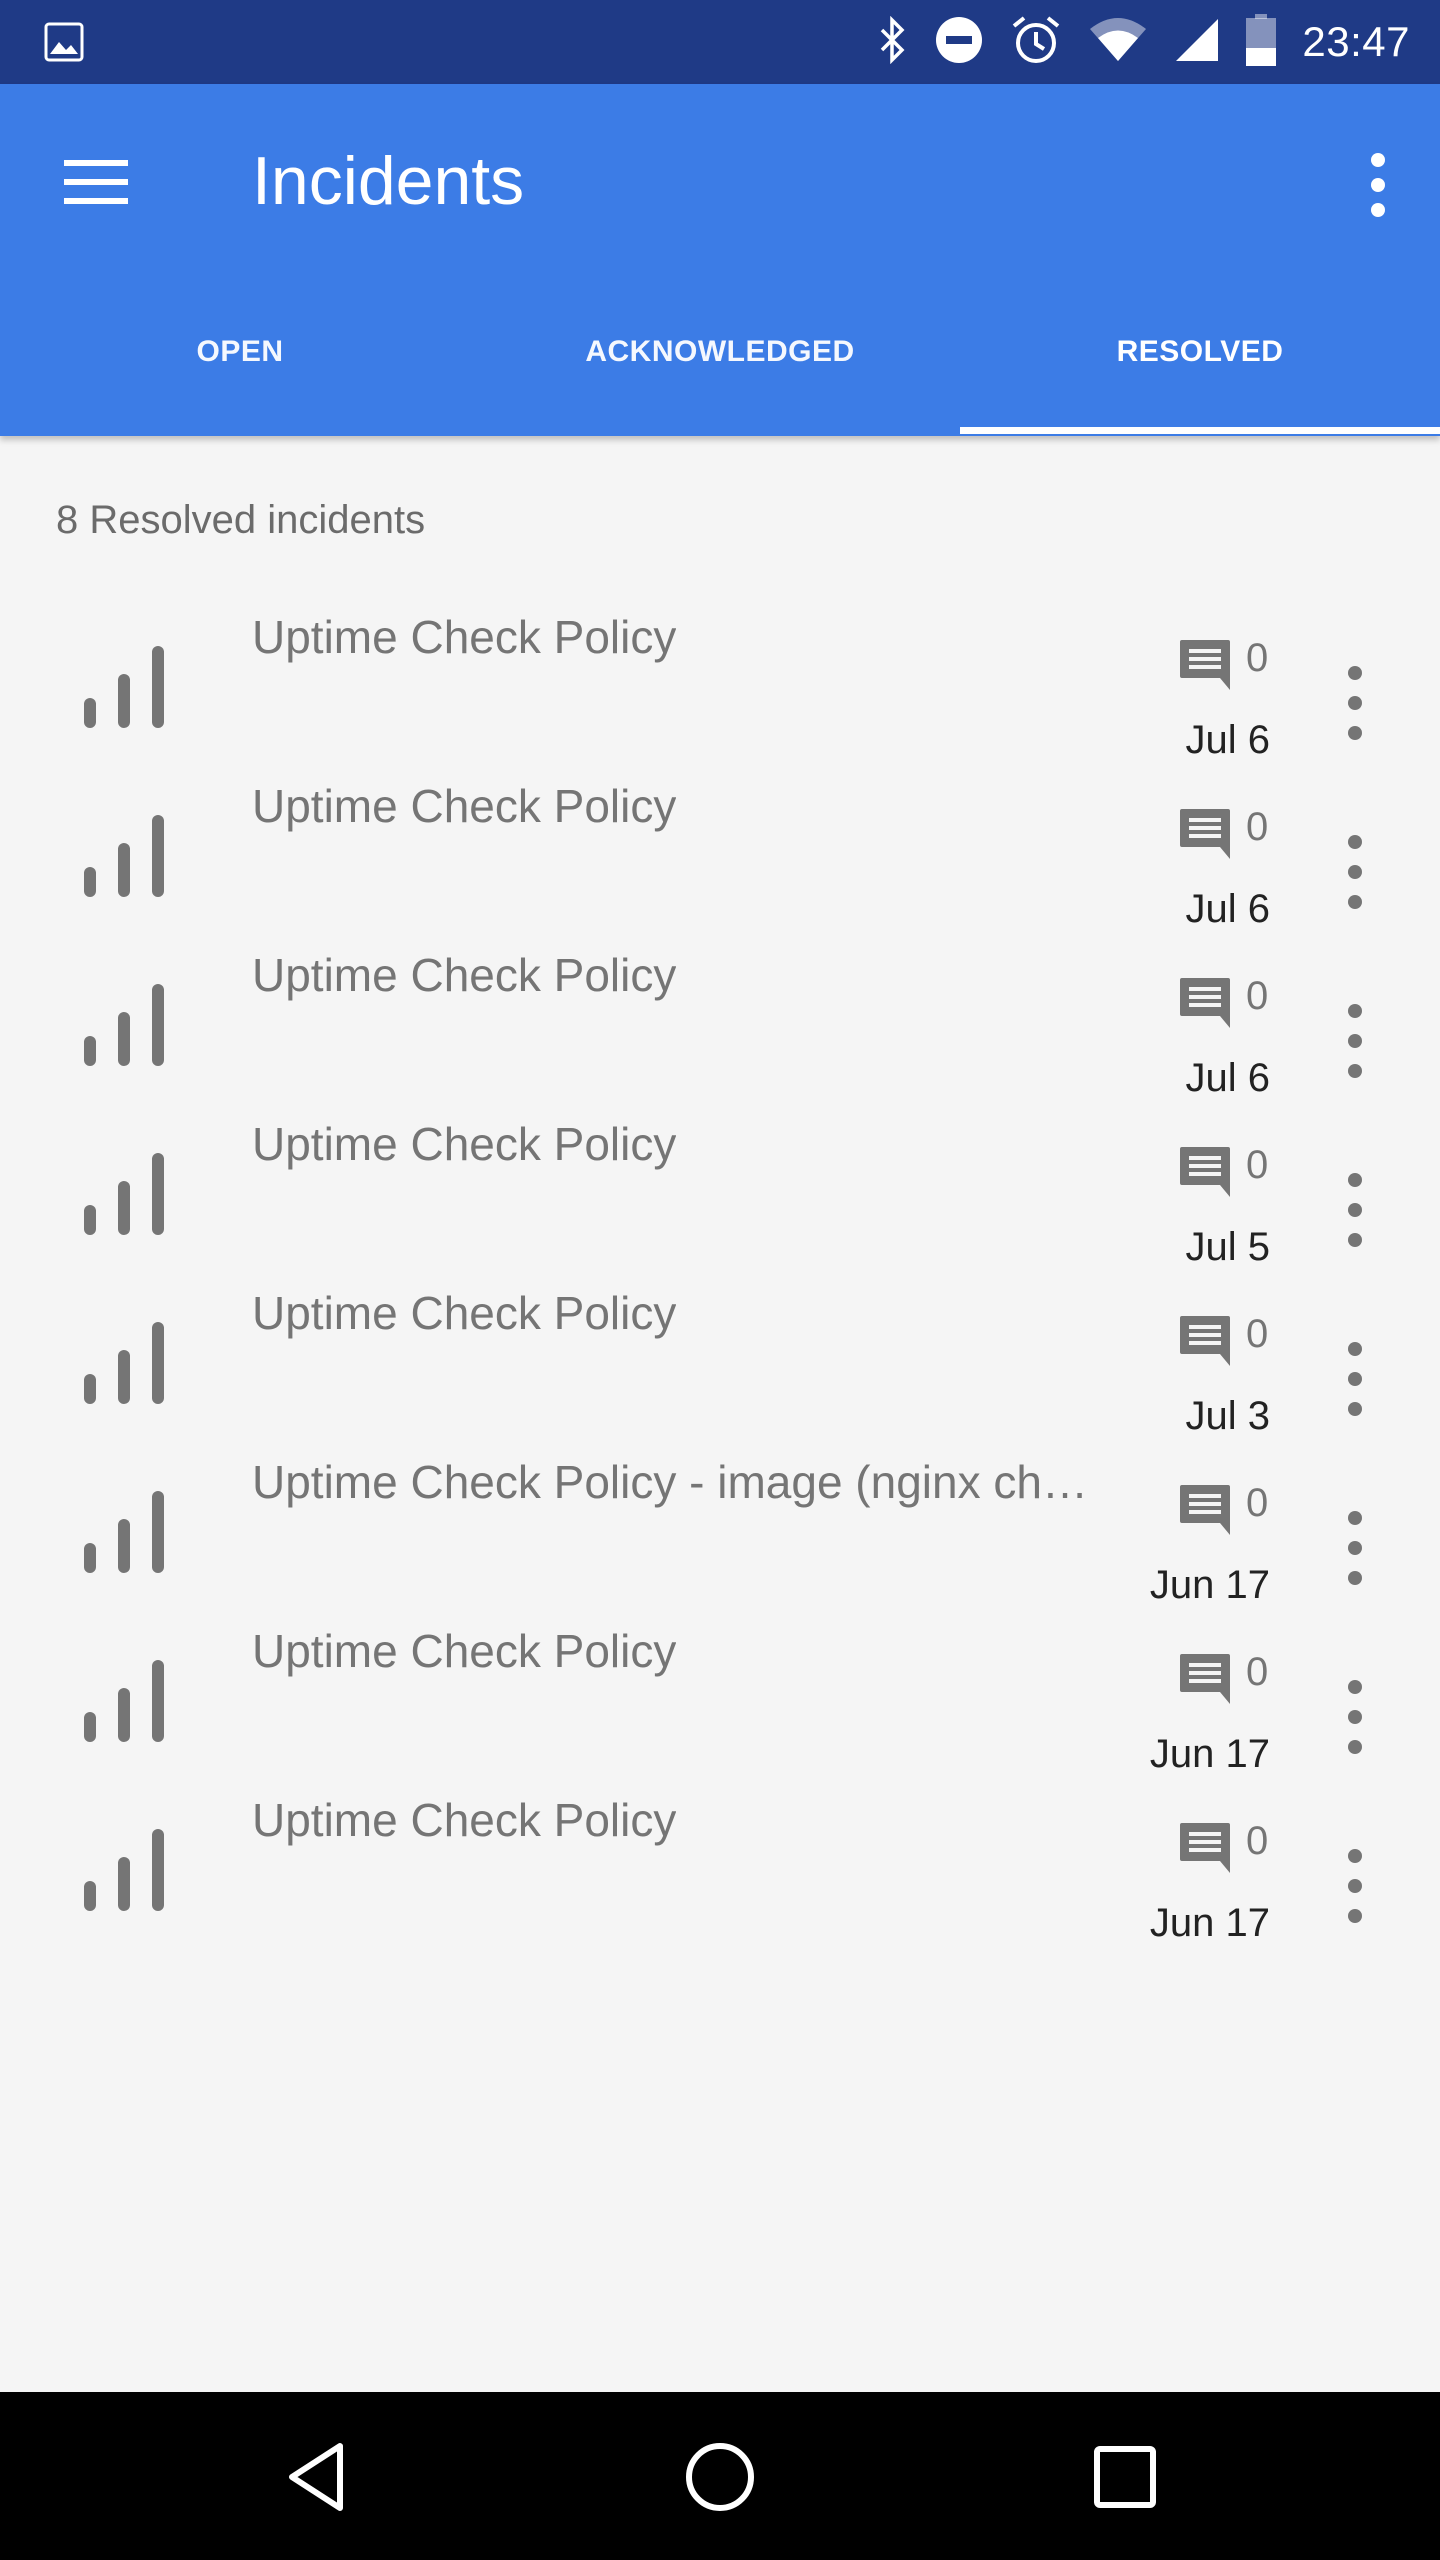 The height and width of the screenshot is (2560, 1440). What do you see at coordinates (1036, 42) in the screenshot?
I see `alarm-icon` at bounding box center [1036, 42].